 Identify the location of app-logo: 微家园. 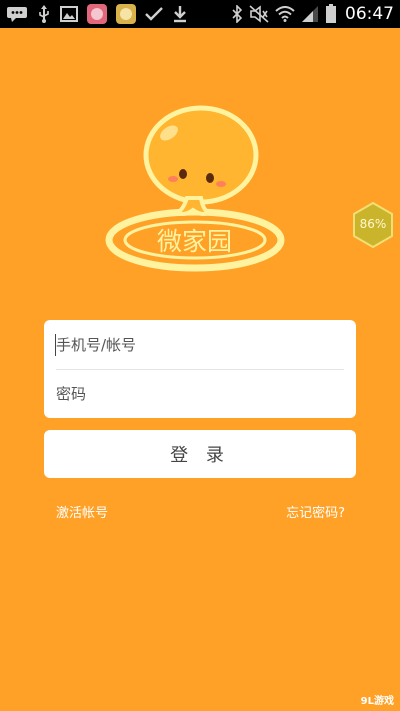
(197, 192).